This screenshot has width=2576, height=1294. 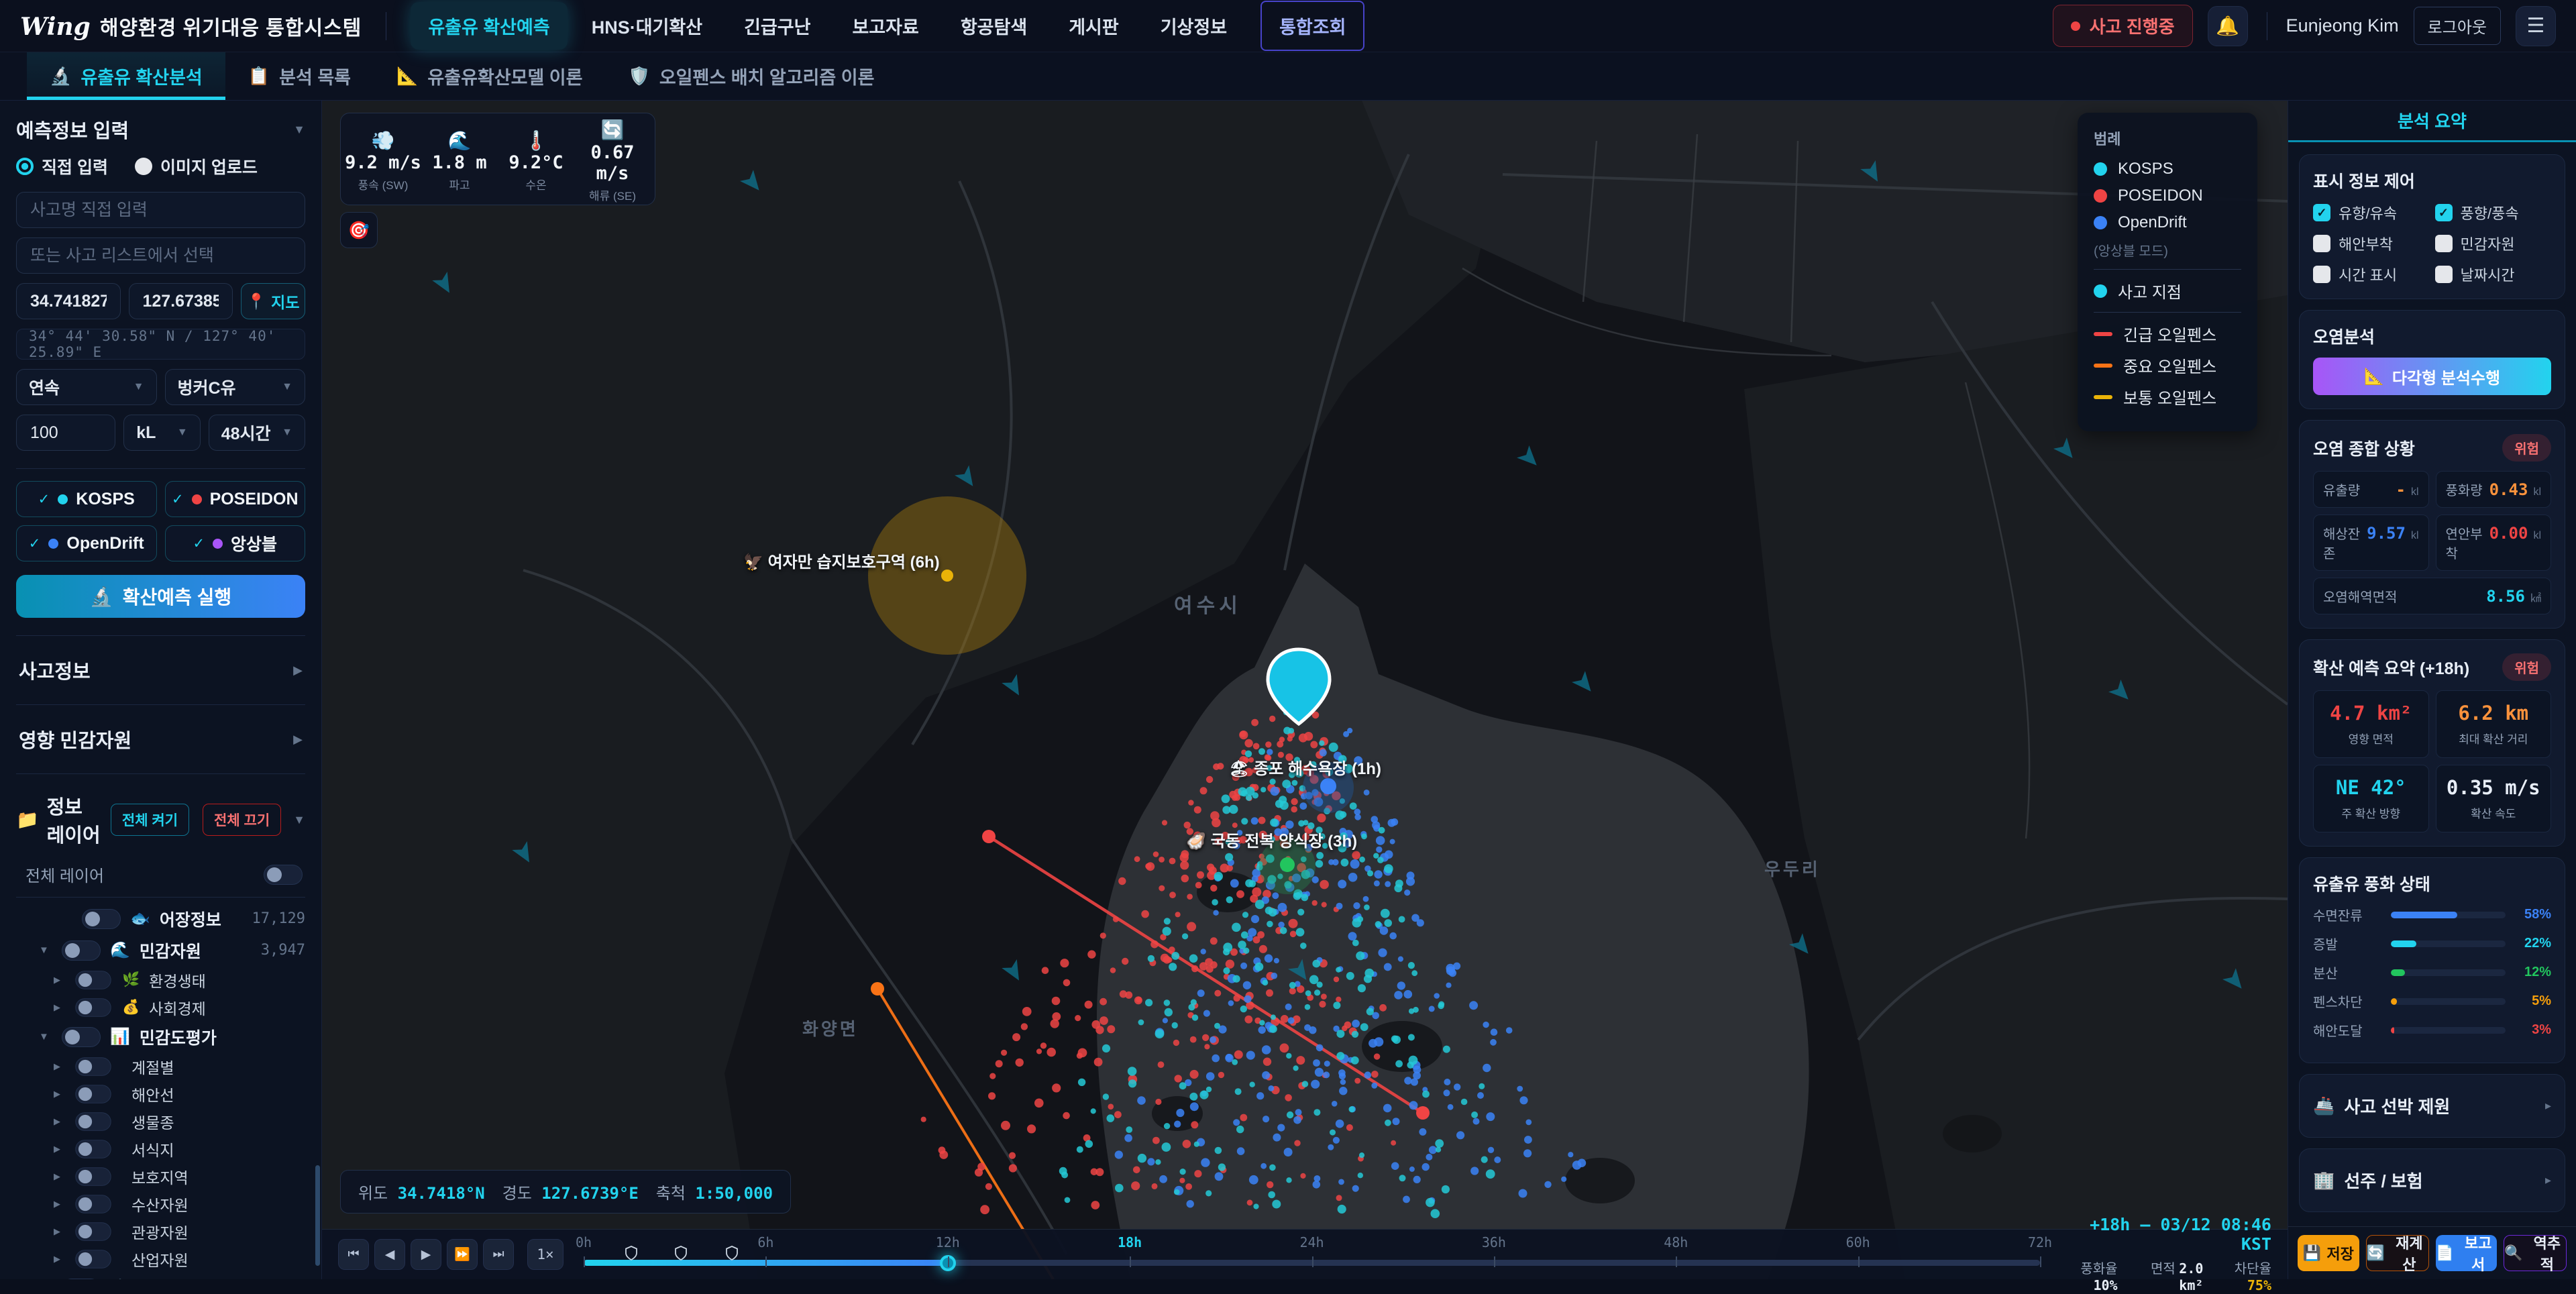 What do you see at coordinates (68, 301) in the screenshot?
I see `latitude-input` at bounding box center [68, 301].